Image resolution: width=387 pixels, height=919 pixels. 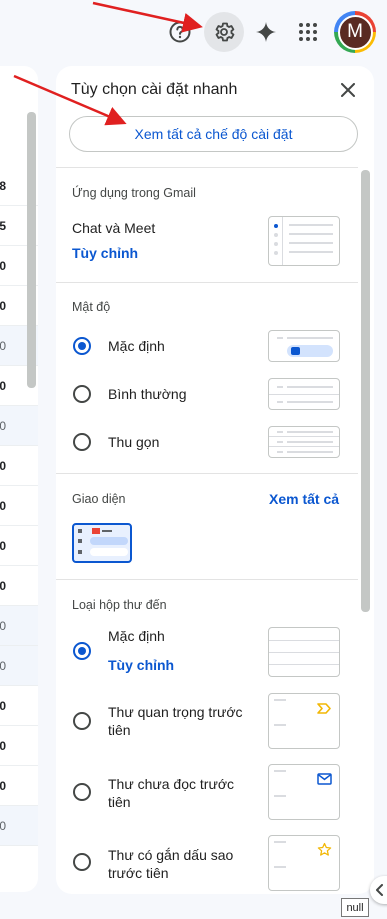 I want to click on panel-scrollbar, so click(x=365, y=391).